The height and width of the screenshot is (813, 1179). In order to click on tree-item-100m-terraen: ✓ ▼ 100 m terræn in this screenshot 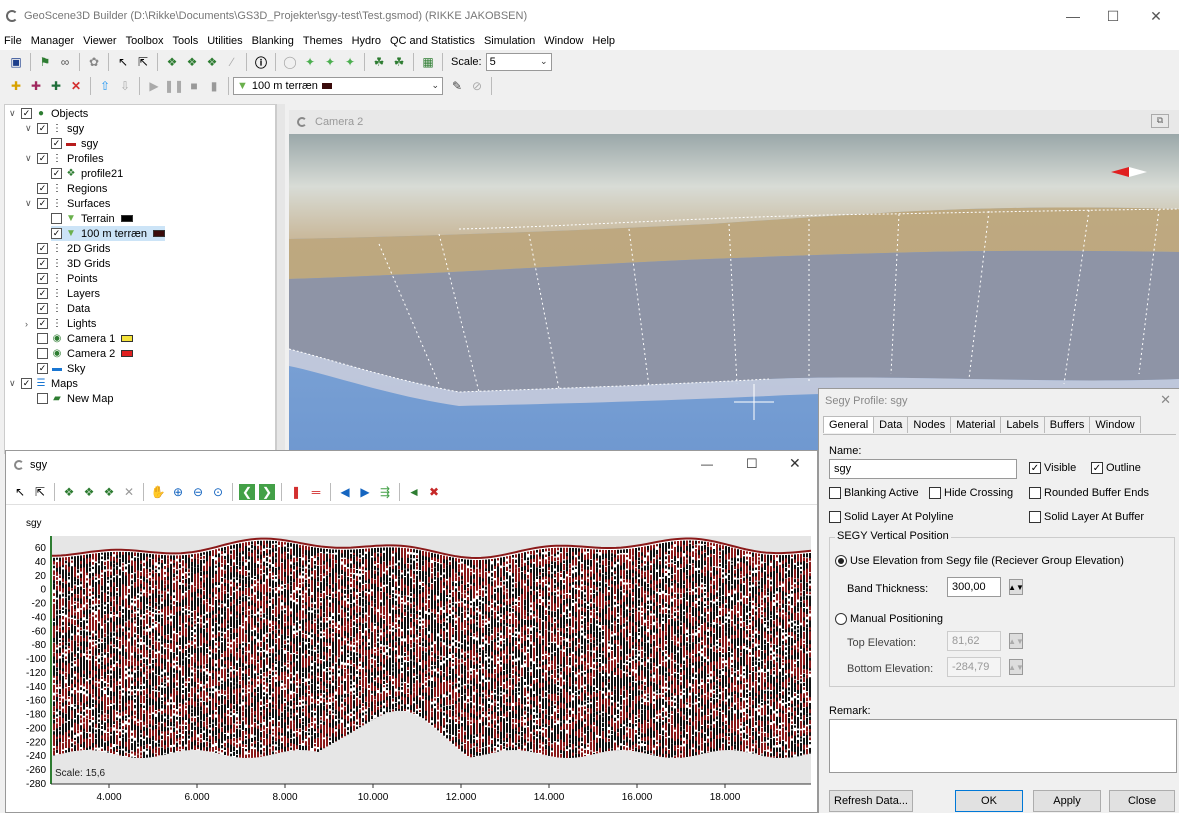, I will do `click(108, 233)`.